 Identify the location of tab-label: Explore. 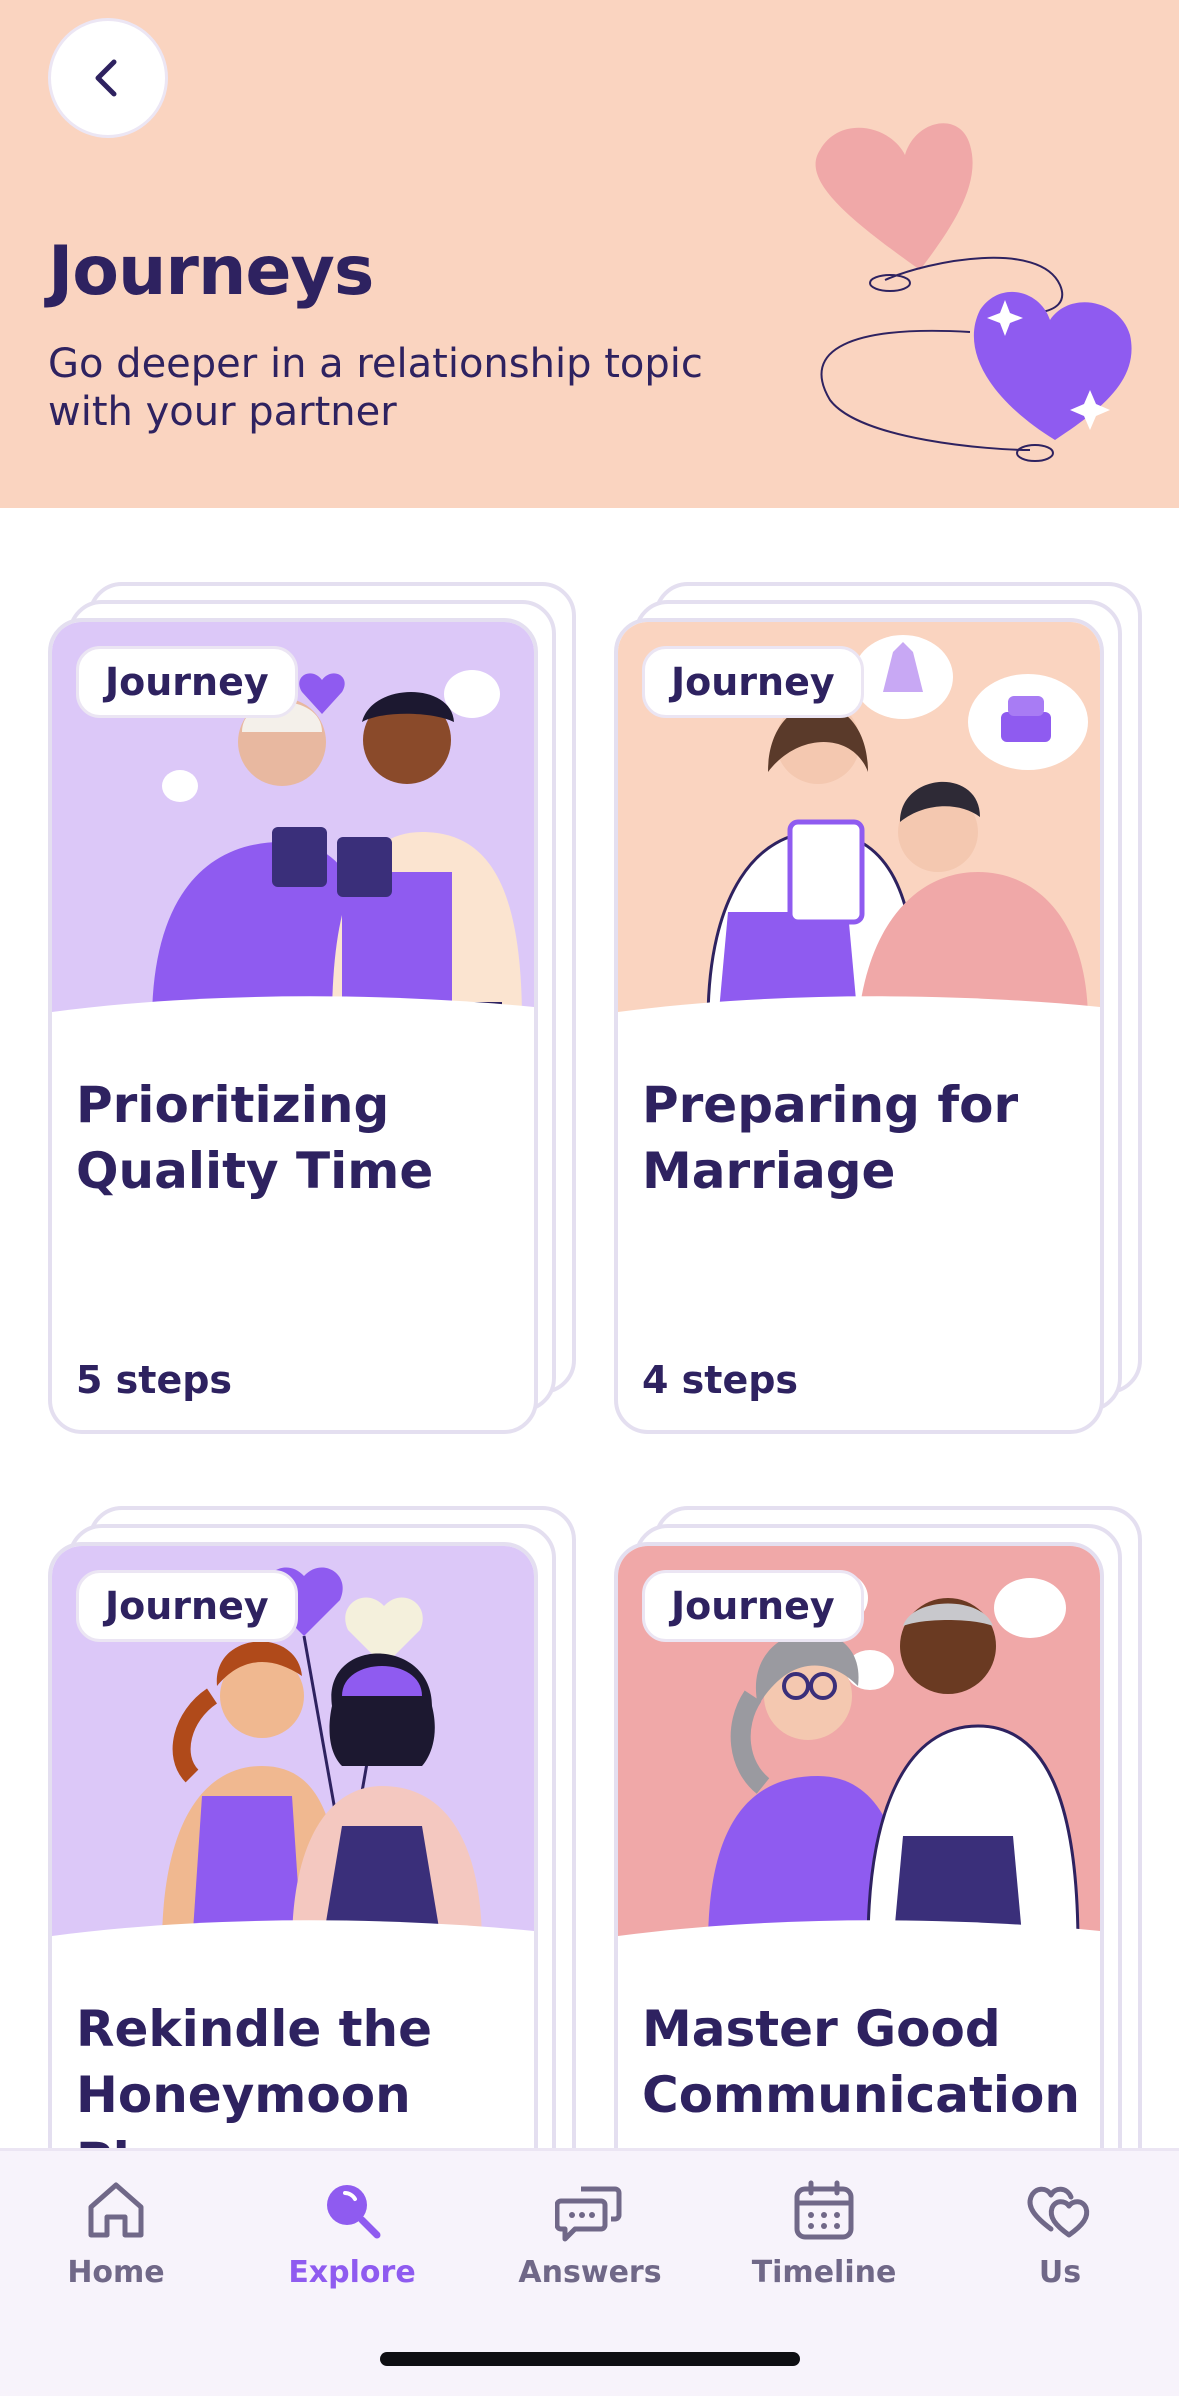
(352, 2272).